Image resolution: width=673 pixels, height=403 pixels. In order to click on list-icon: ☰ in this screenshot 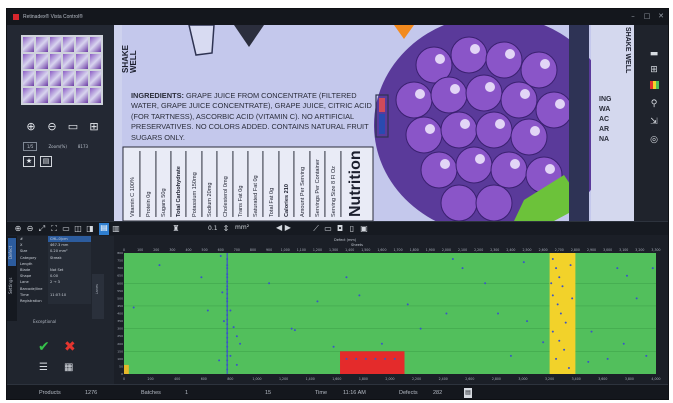, I will do `click(43, 367)`.